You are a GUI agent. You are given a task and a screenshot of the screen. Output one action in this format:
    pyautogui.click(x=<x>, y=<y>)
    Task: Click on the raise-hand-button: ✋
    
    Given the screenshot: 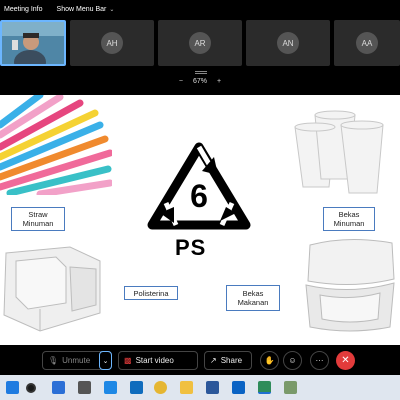 What is the action you would take?
    pyautogui.click(x=269, y=360)
    